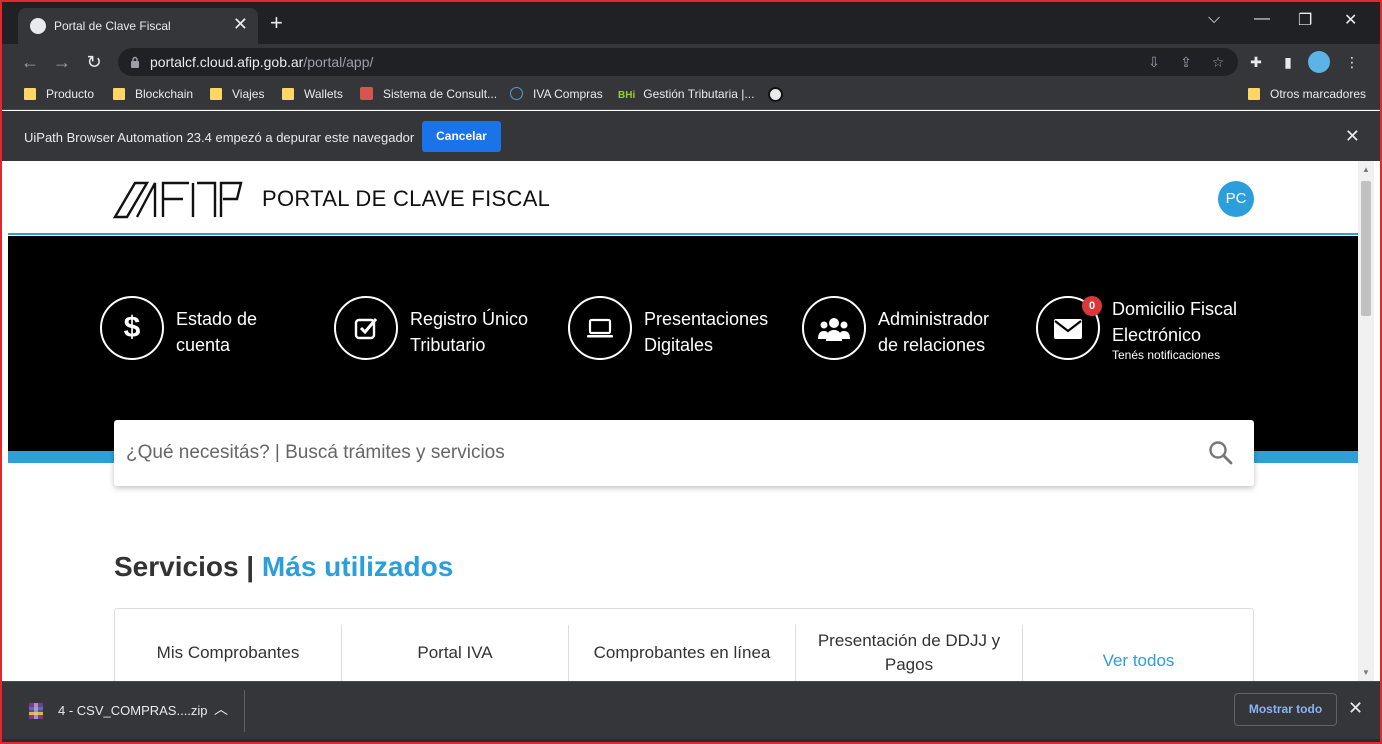  I want to click on feature-administrador-de-relaciones: Administrador de relaciones, so click(907, 331).